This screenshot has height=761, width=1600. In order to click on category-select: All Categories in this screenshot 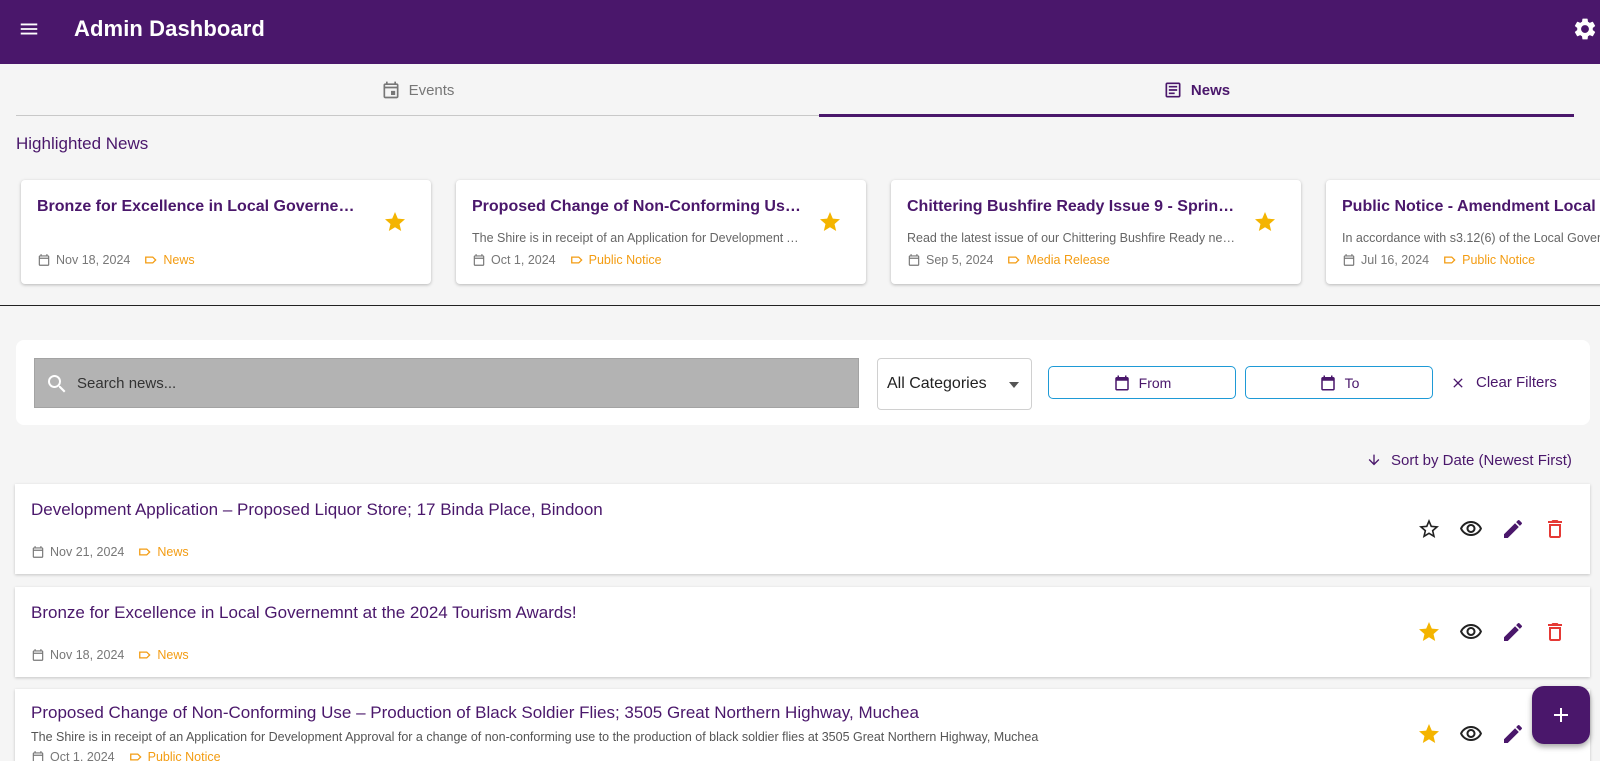, I will do `click(954, 384)`.